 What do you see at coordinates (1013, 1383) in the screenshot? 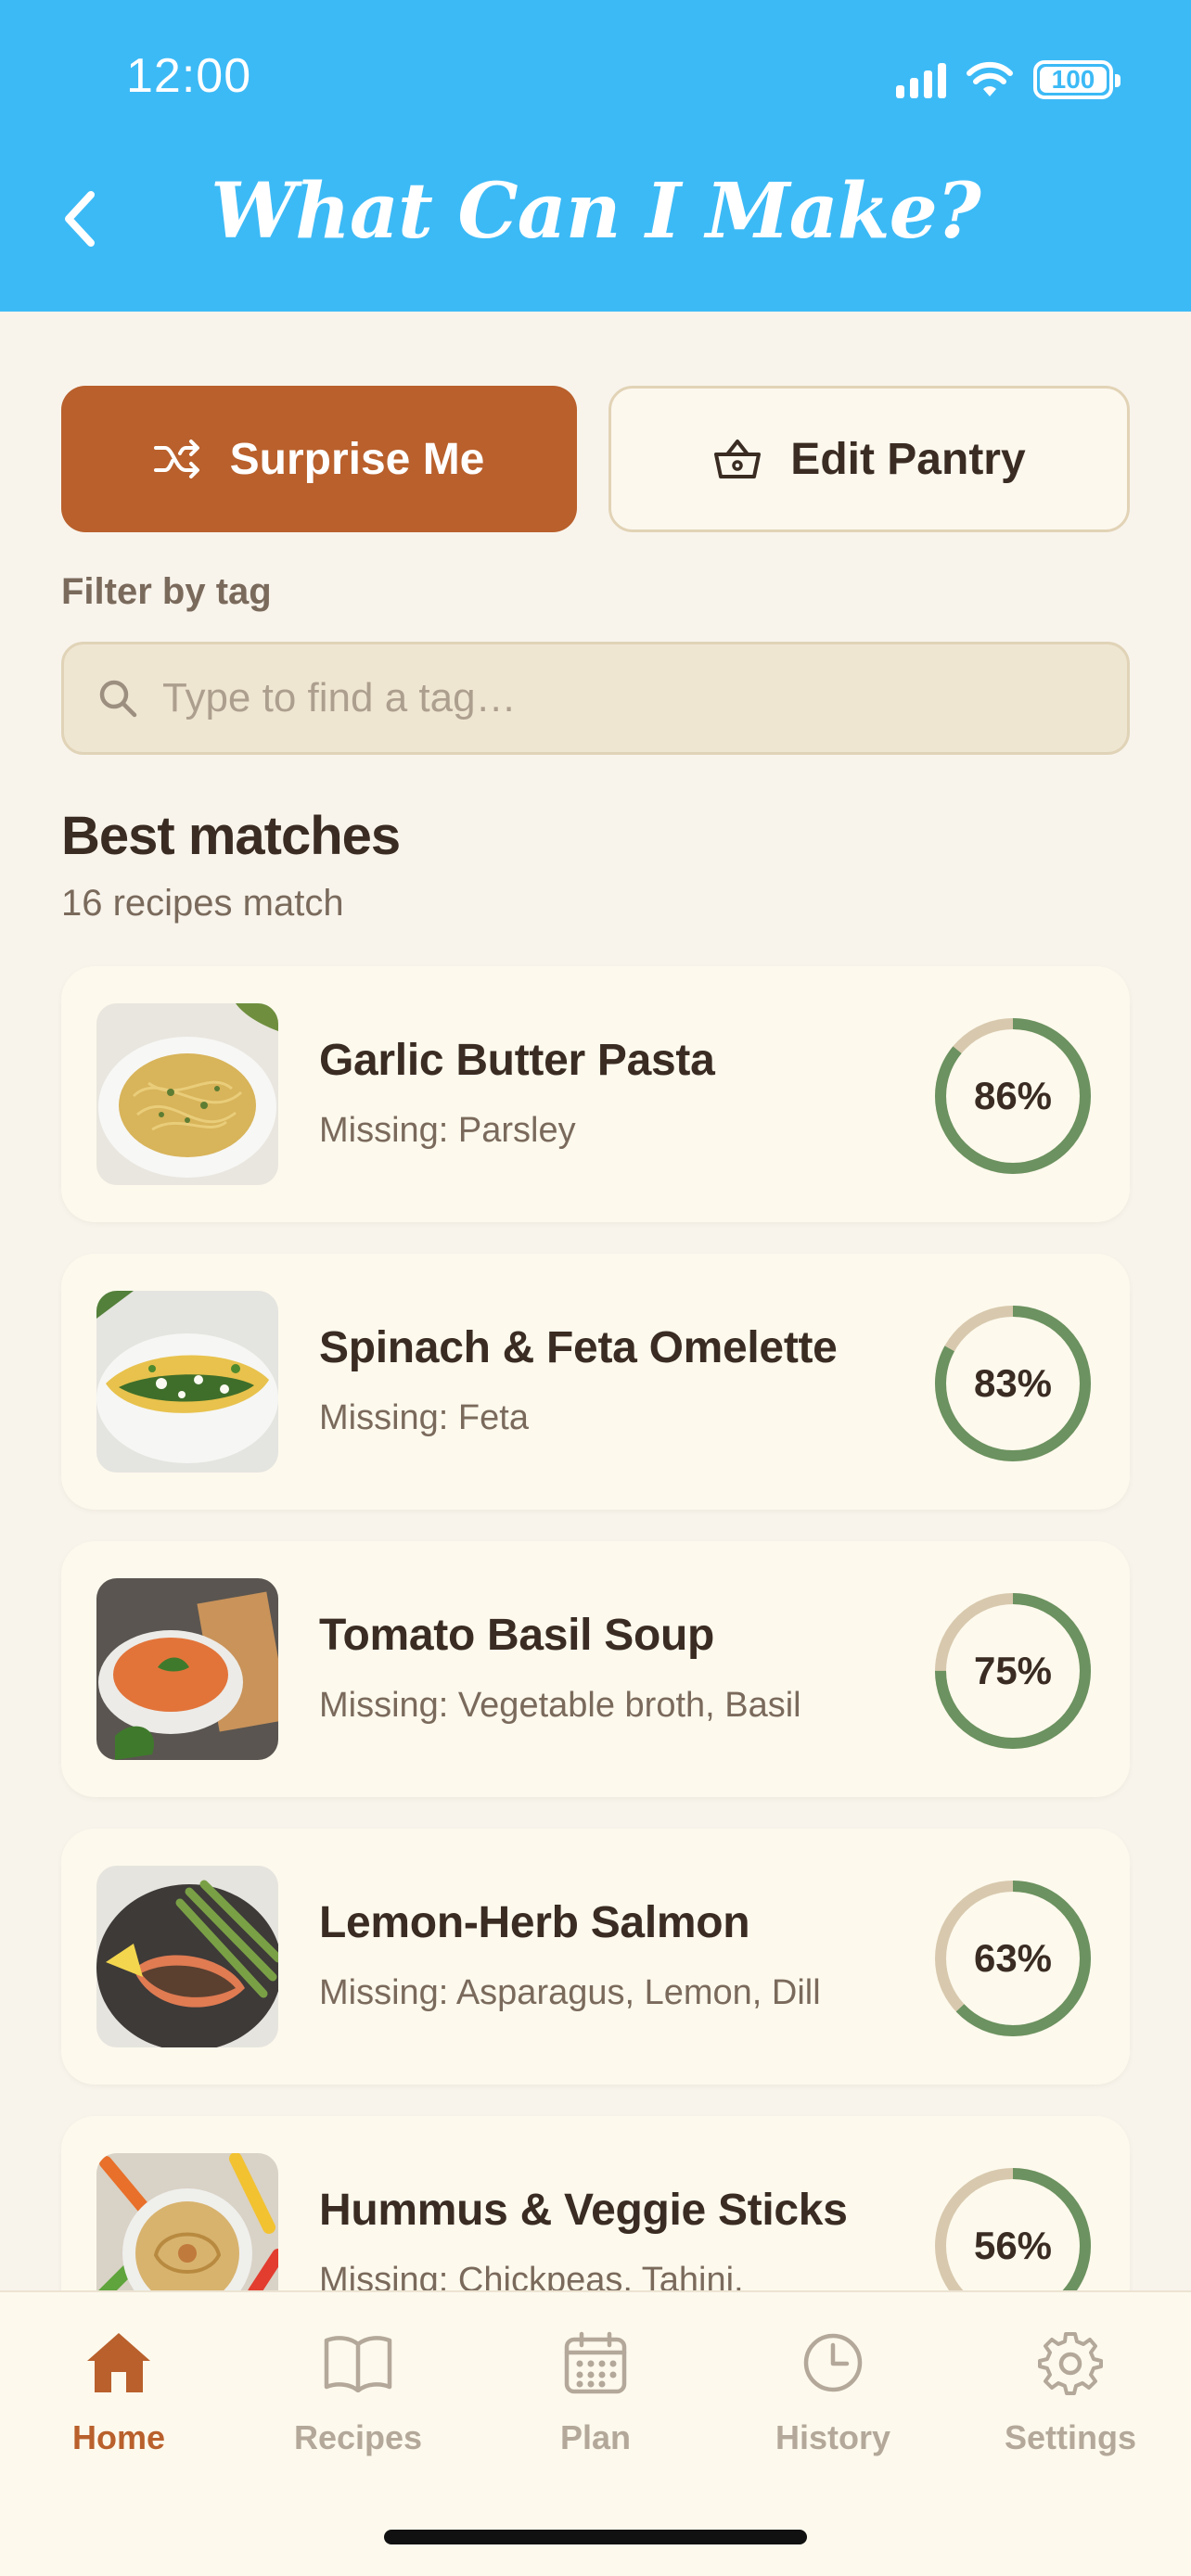
I see `match-percent: 83%` at bounding box center [1013, 1383].